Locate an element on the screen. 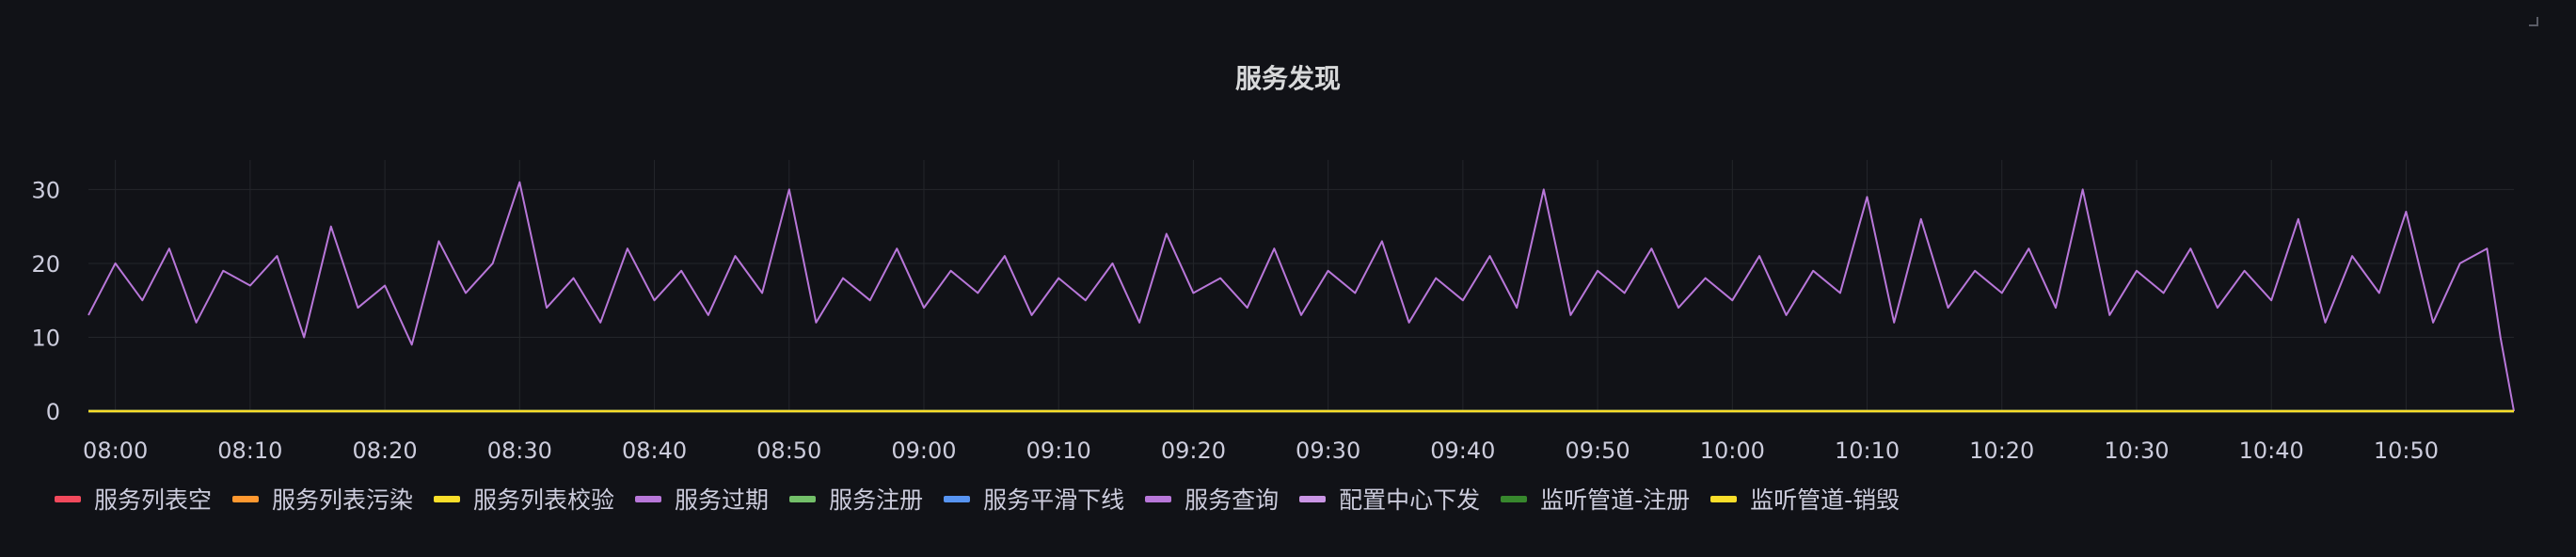  legend-item: 服务列表空 is located at coordinates (133, 499).